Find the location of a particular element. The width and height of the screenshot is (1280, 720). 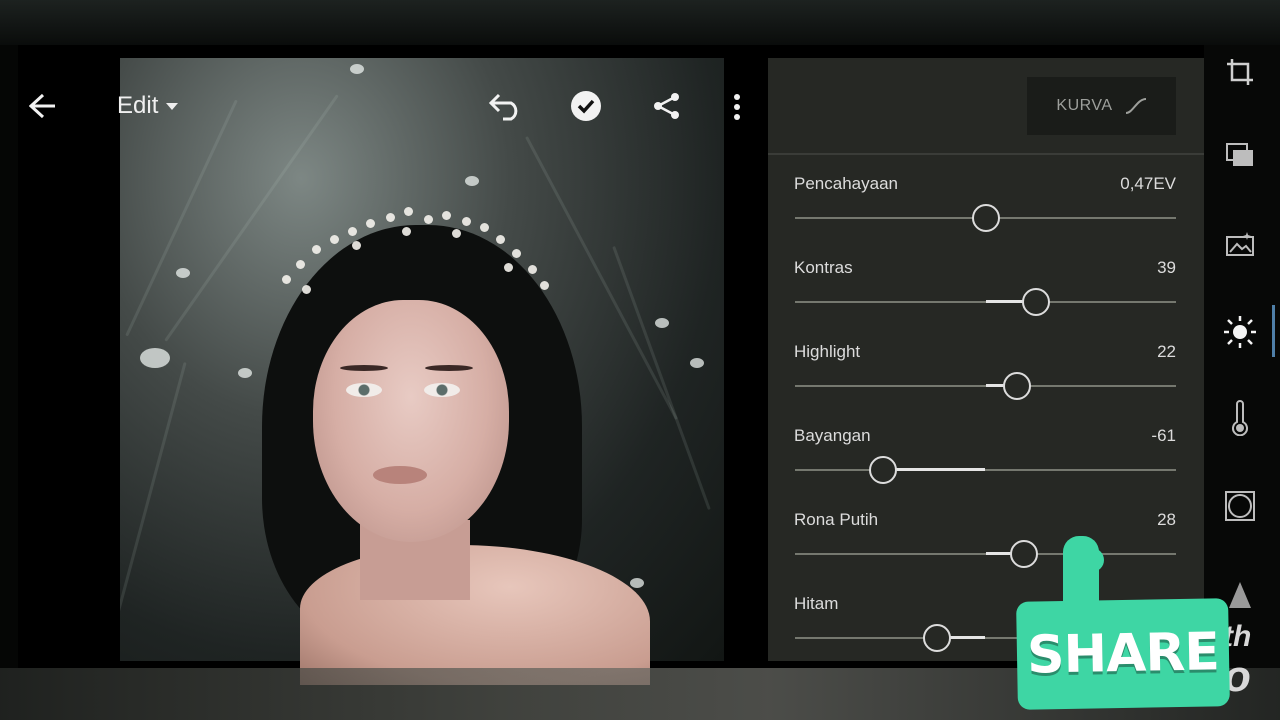

check-circle-icon is located at coordinates (586, 106).